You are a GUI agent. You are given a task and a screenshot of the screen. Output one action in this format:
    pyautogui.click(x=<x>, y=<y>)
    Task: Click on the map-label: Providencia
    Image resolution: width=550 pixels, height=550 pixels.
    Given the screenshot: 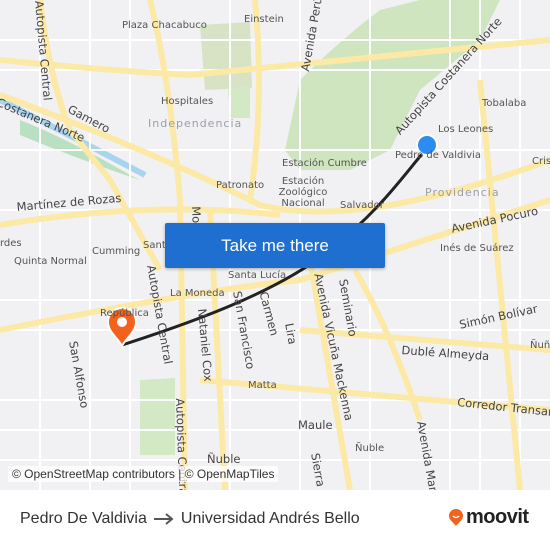 What is the action you would take?
    pyautogui.click(x=462, y=192)
    